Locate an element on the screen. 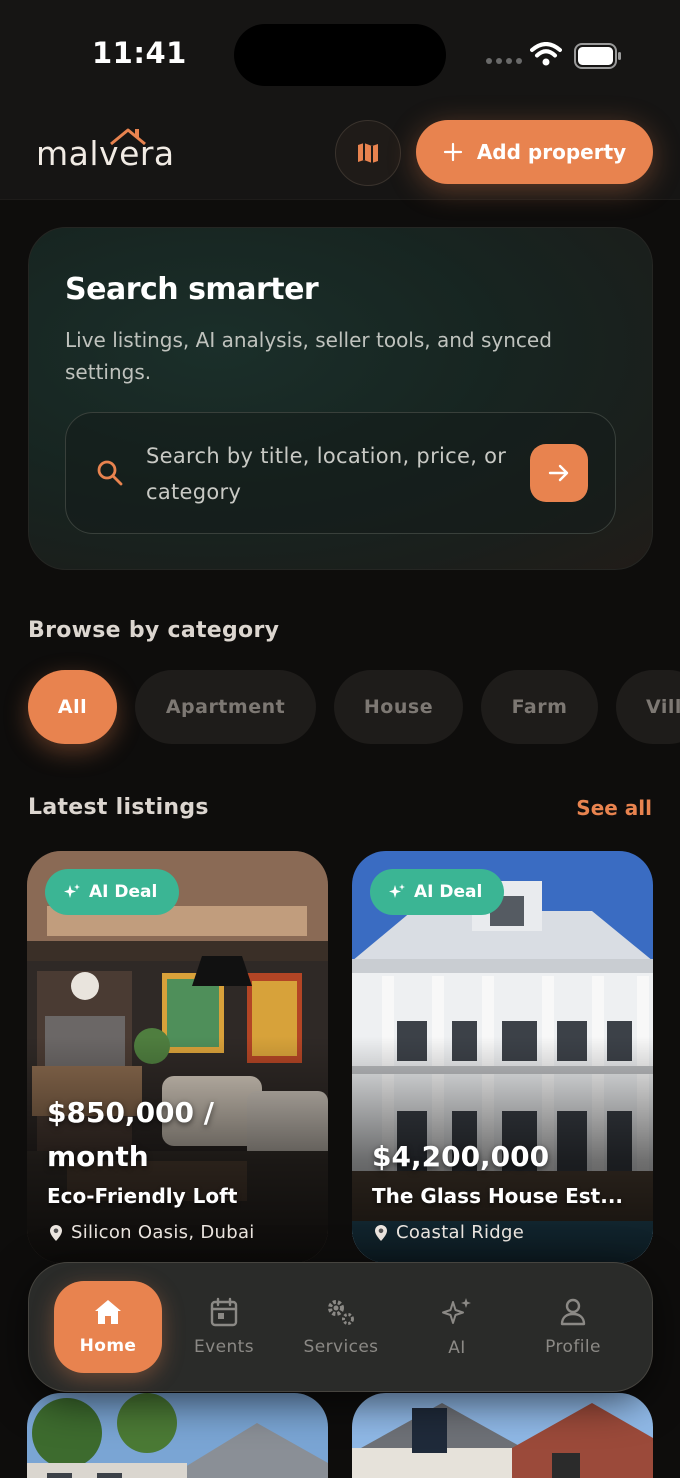 This screenshot has height=1478, width=680. category-chip-apartment: Apartment is located at coordinates (225, 707).